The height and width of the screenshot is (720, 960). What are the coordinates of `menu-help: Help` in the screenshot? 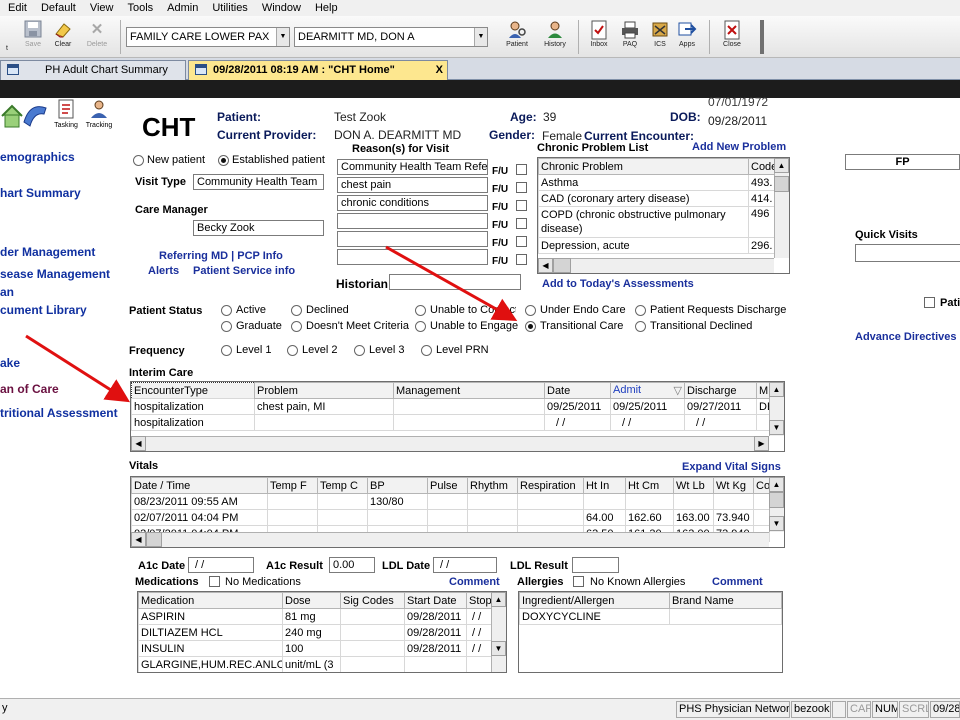 It's located at (325, 8).